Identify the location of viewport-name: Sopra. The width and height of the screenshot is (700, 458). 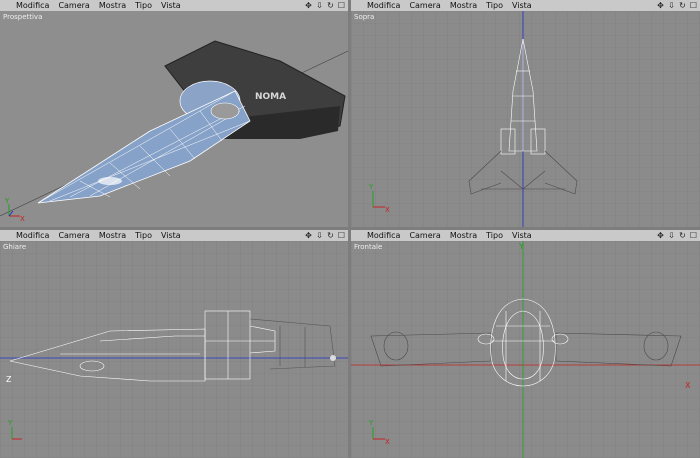
(364, 17).